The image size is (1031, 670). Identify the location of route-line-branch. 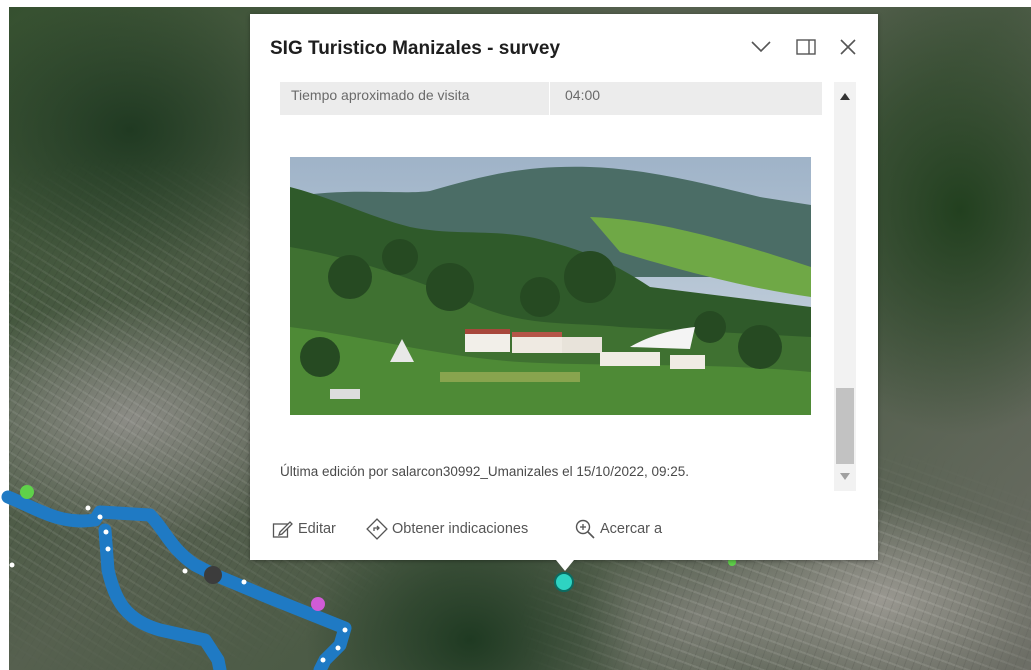
(162, 596).